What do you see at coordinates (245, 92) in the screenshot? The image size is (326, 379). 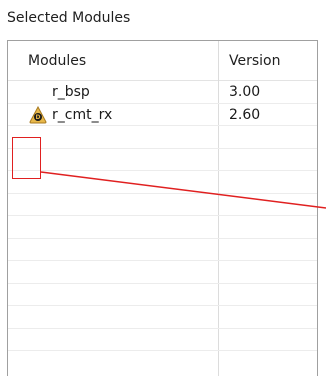 I see `module-version-cell: 3.00` at bounding box center [245, 92].